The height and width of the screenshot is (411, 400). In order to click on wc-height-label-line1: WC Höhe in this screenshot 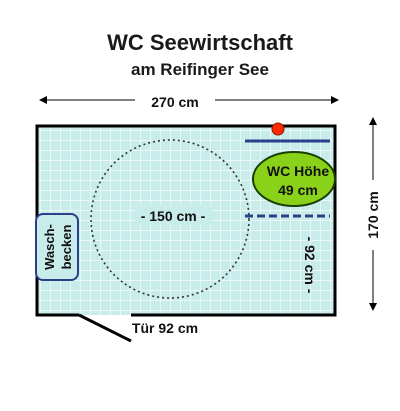, I will do `click(298, 171)`.